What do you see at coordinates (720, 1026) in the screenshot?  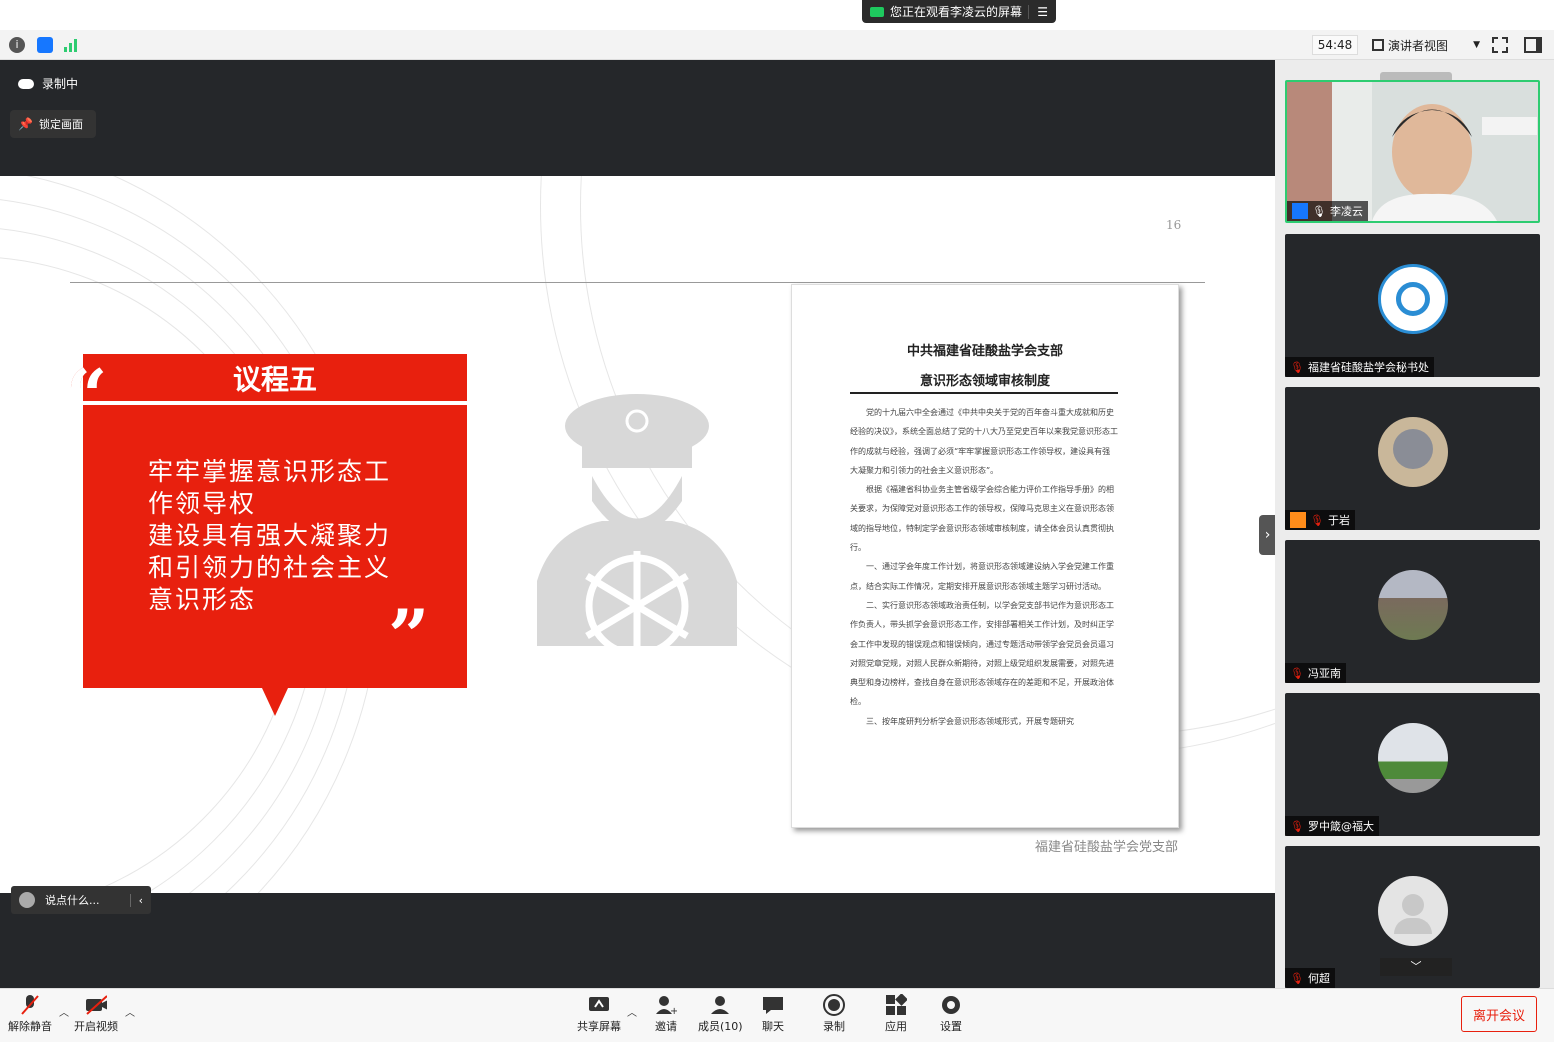 I see `members-label: 成员(10)` at bounding box center [720, 1026].